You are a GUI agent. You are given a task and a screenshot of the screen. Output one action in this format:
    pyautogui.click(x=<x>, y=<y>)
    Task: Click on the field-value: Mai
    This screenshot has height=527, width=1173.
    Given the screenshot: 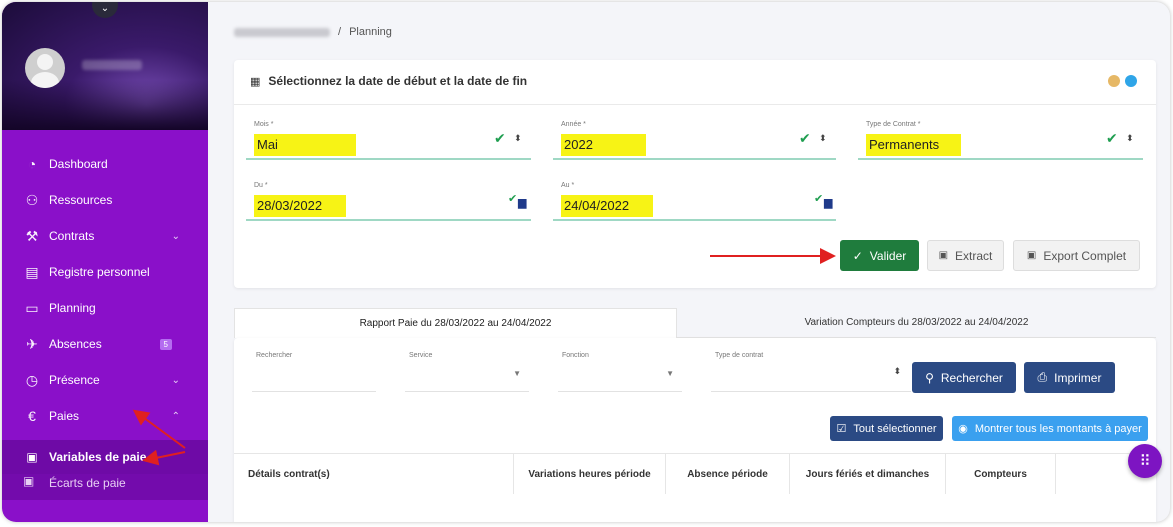 What is the action you would take?
    pyautogui.click(x=305, y=145)
    